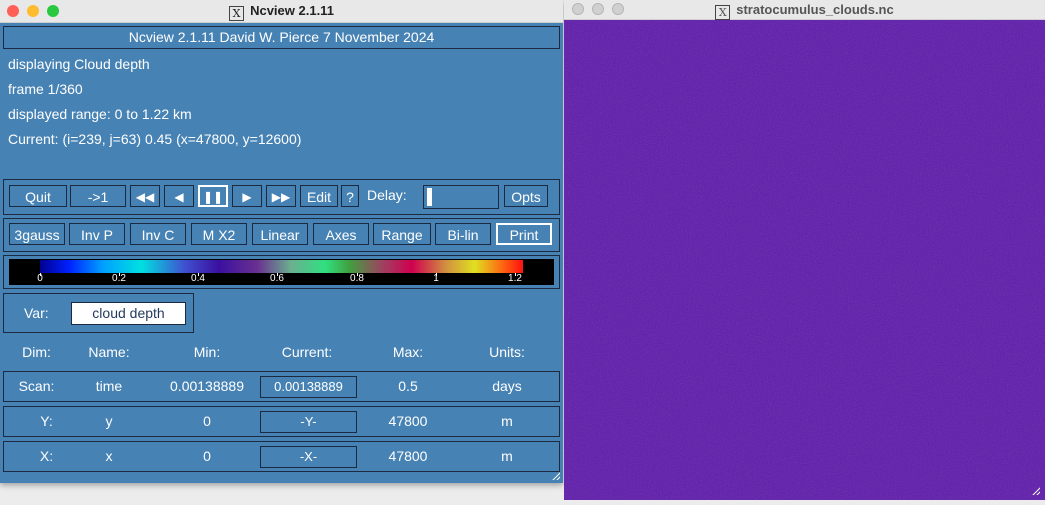 This screenshot has height=505, width=1045. I want to click on min-header: Min:, so click(207, 352).